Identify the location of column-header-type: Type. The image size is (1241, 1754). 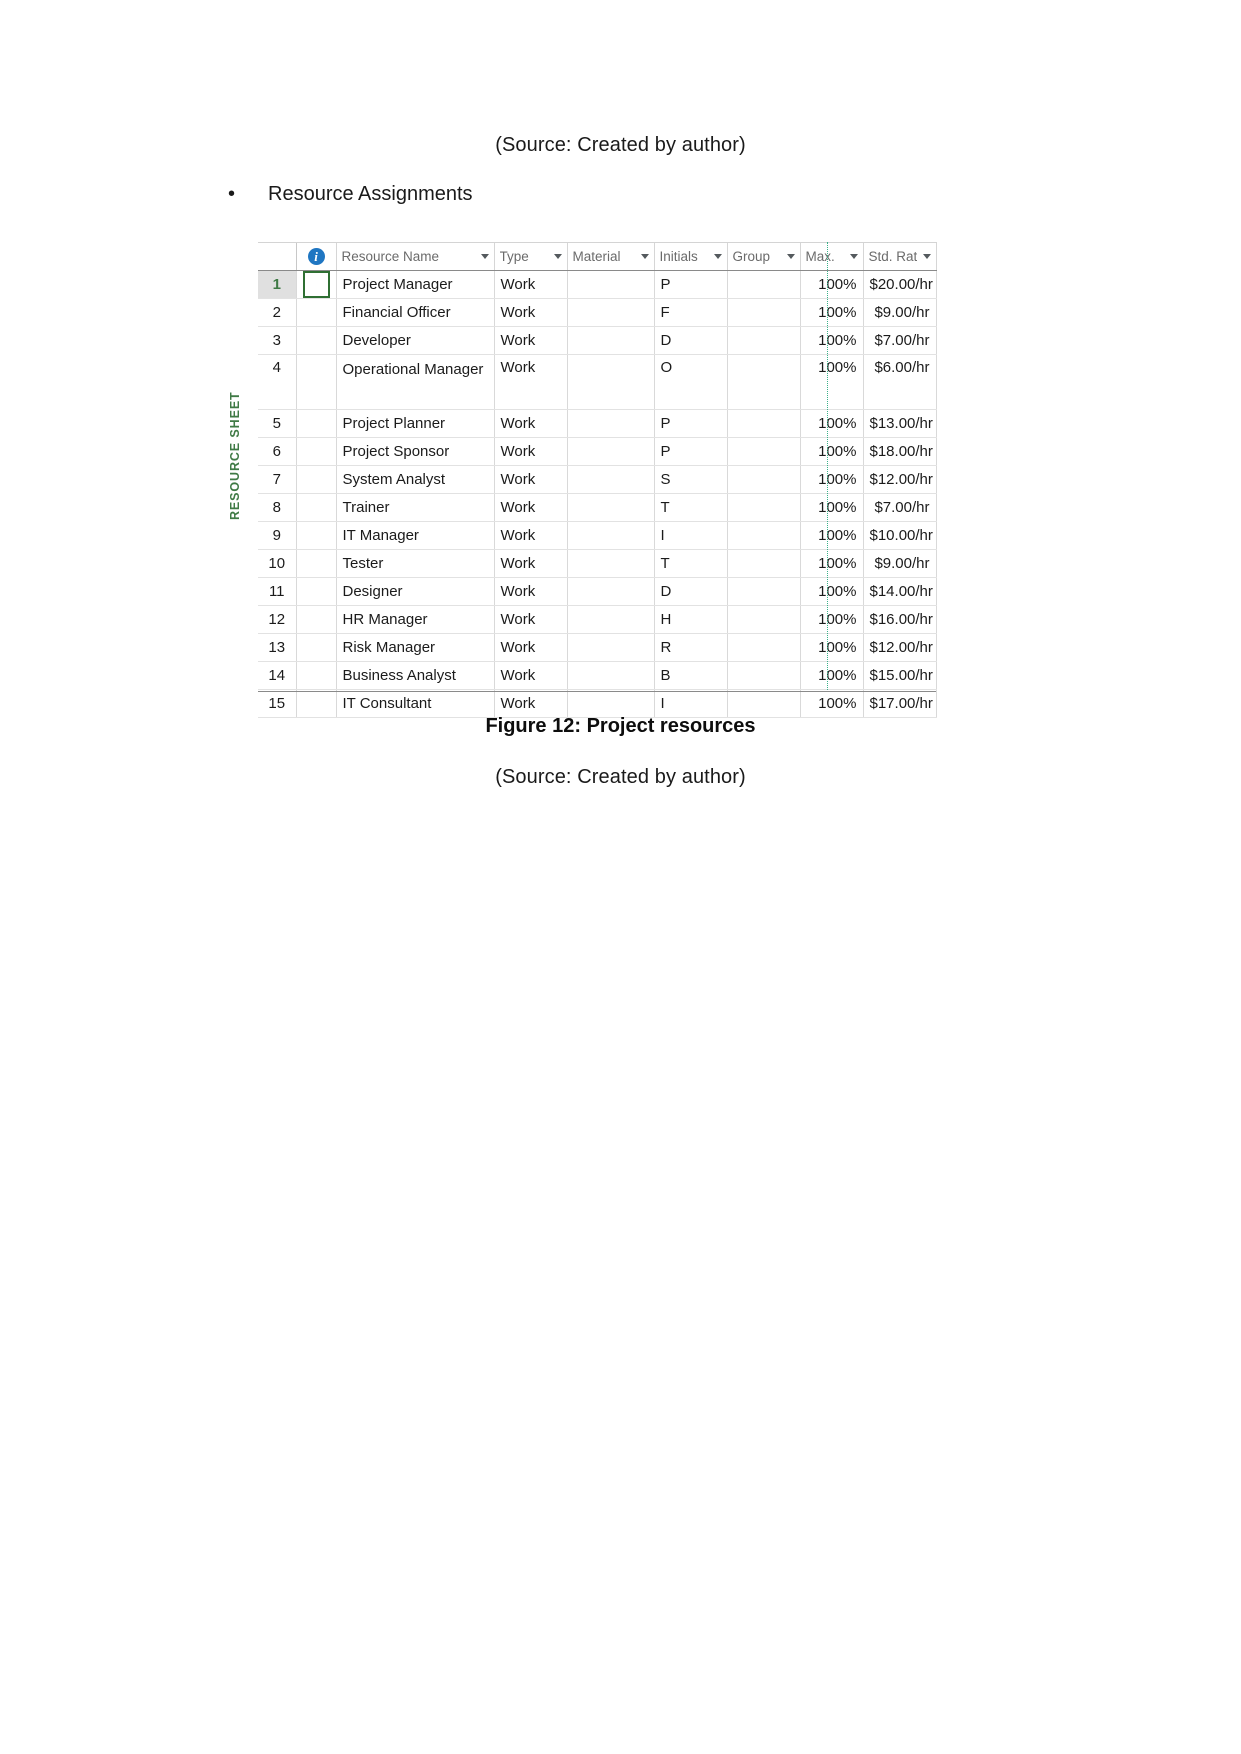
(531, 256).